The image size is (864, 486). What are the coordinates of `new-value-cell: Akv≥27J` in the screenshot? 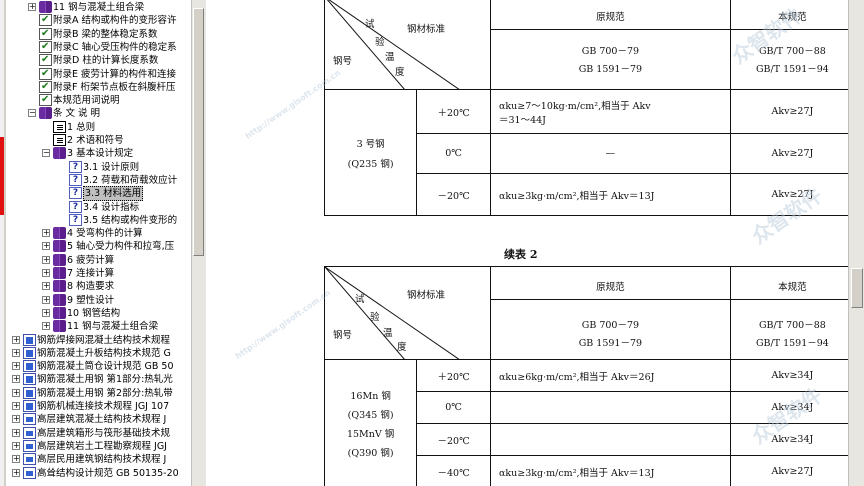 It's located at (792, 194).